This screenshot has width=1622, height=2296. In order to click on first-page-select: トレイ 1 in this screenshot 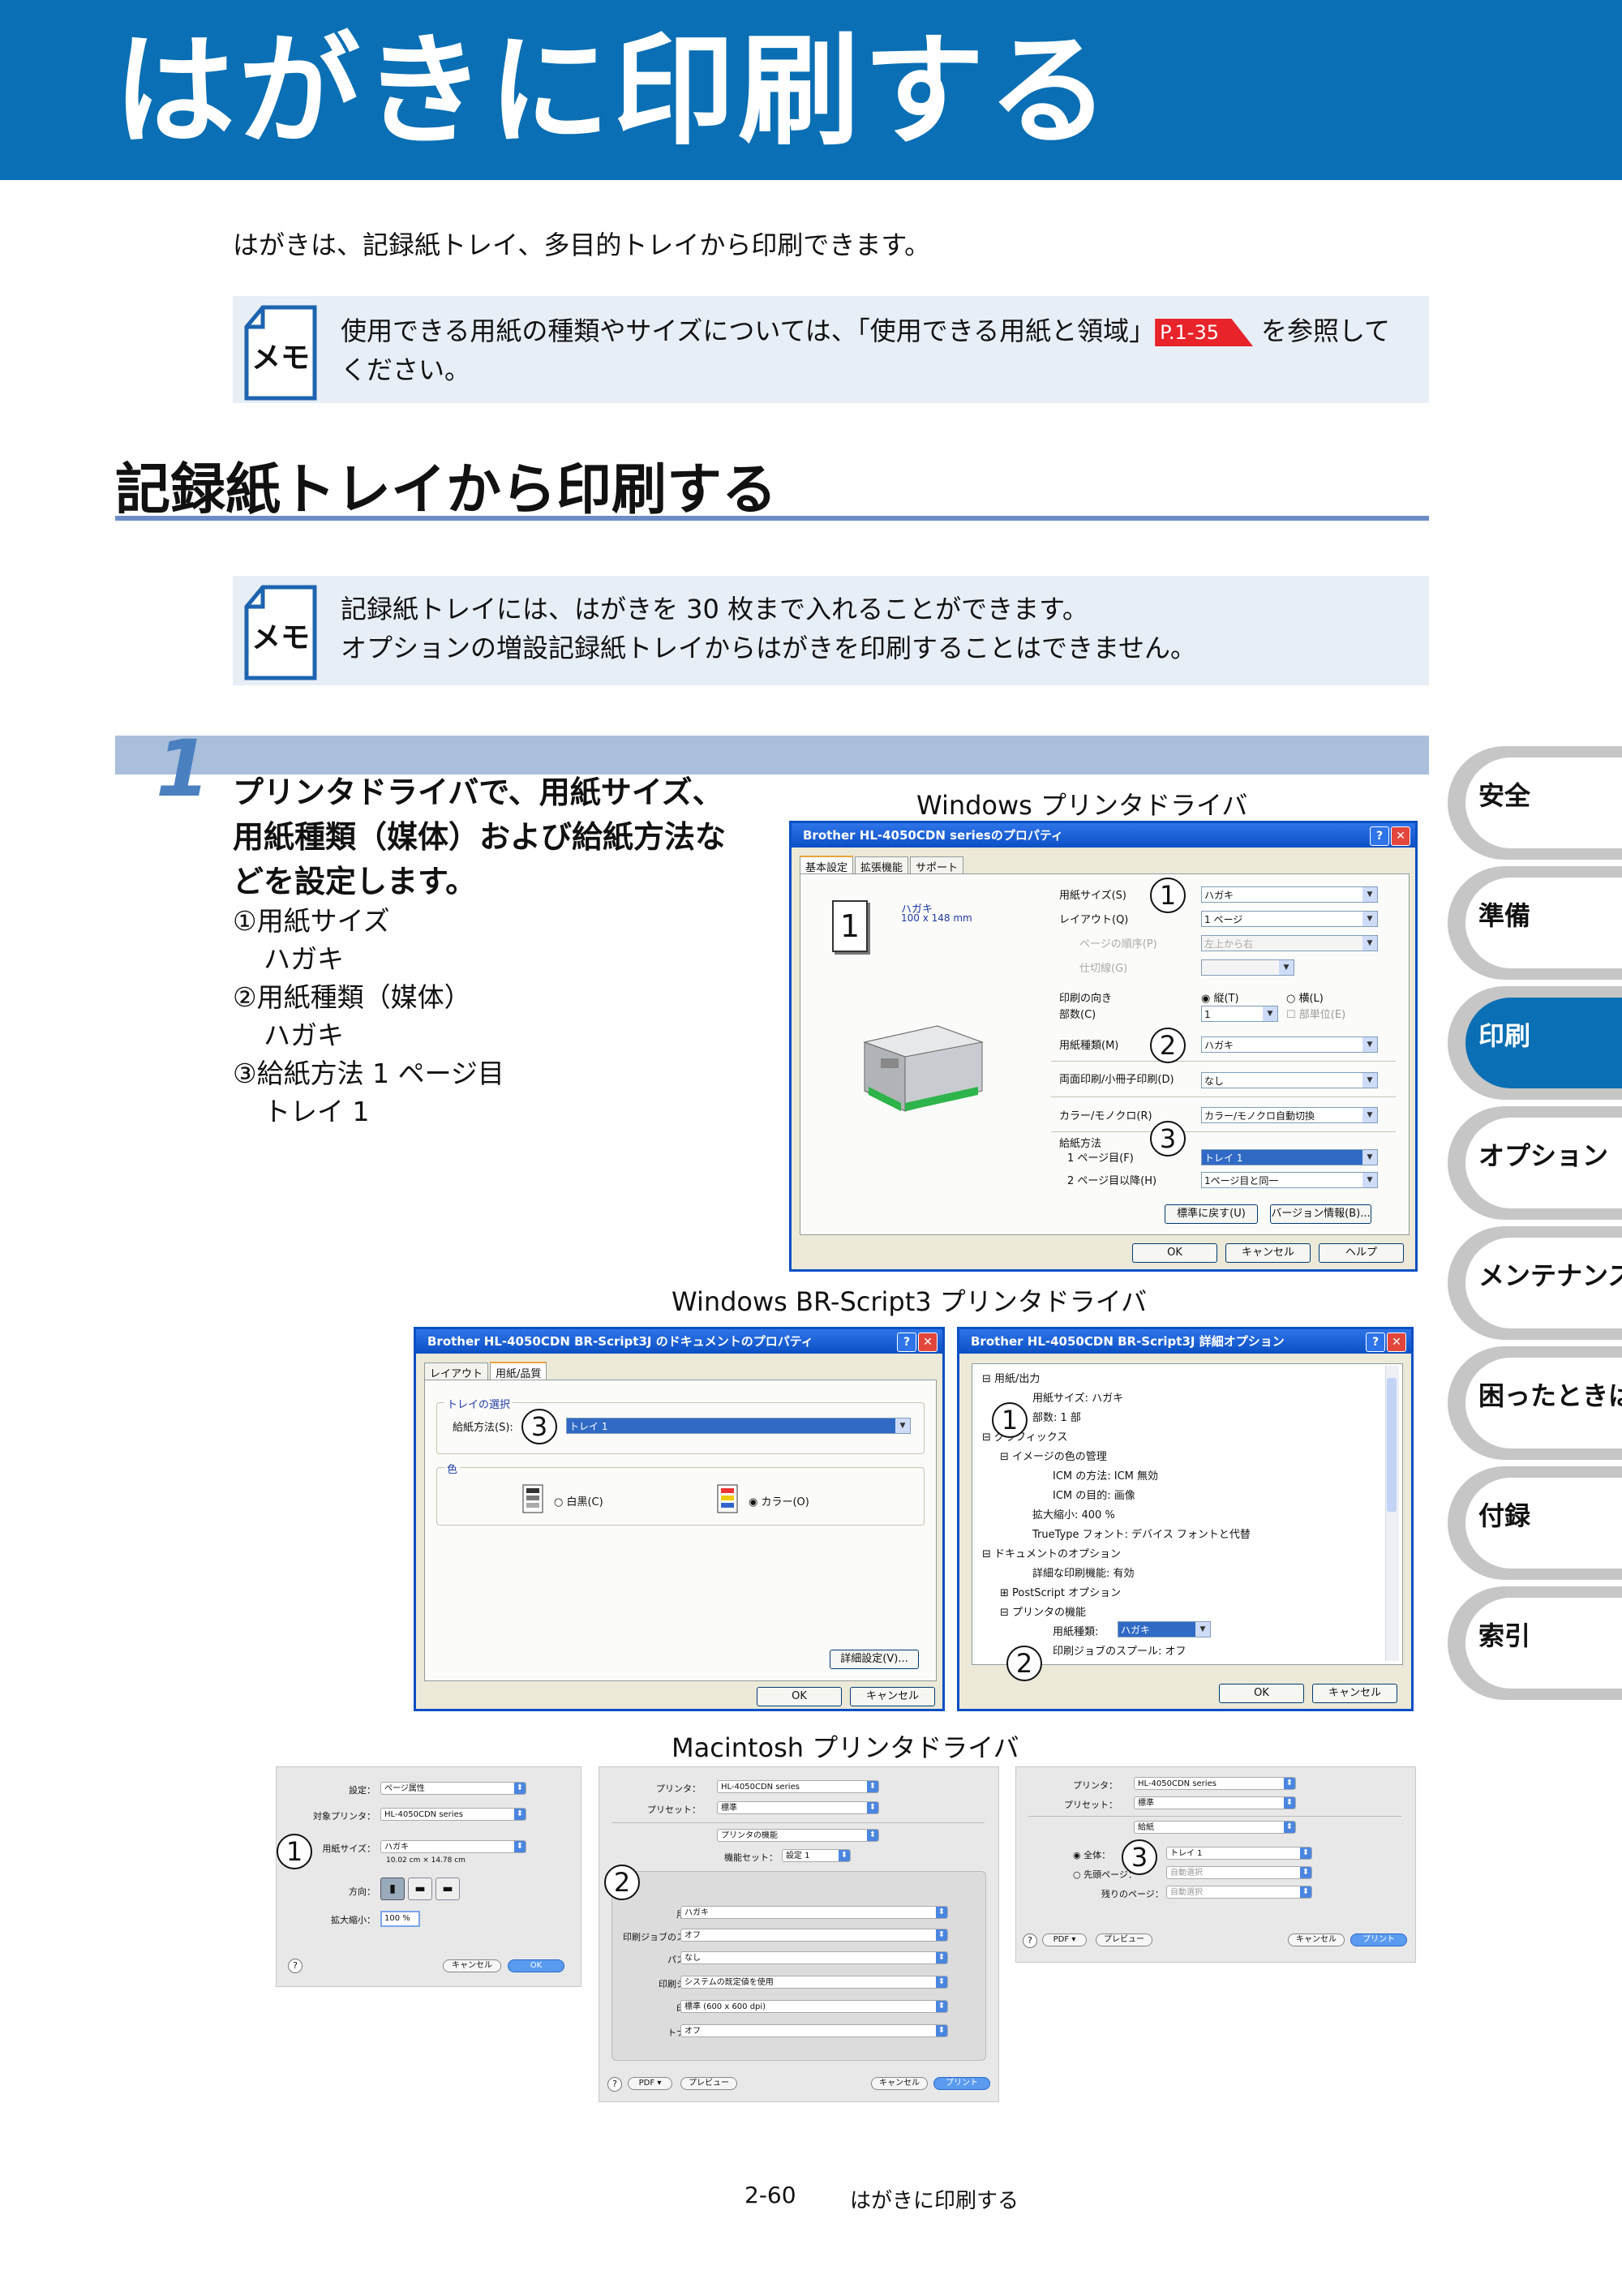, I will do `click(1289, 1157)`.